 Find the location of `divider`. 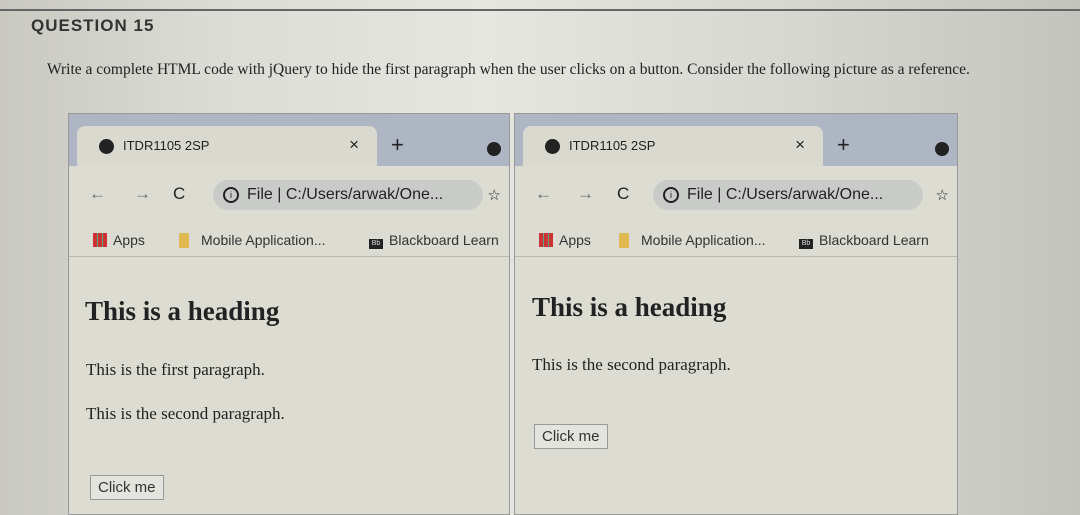

divider is located at coordinates (540, 10).